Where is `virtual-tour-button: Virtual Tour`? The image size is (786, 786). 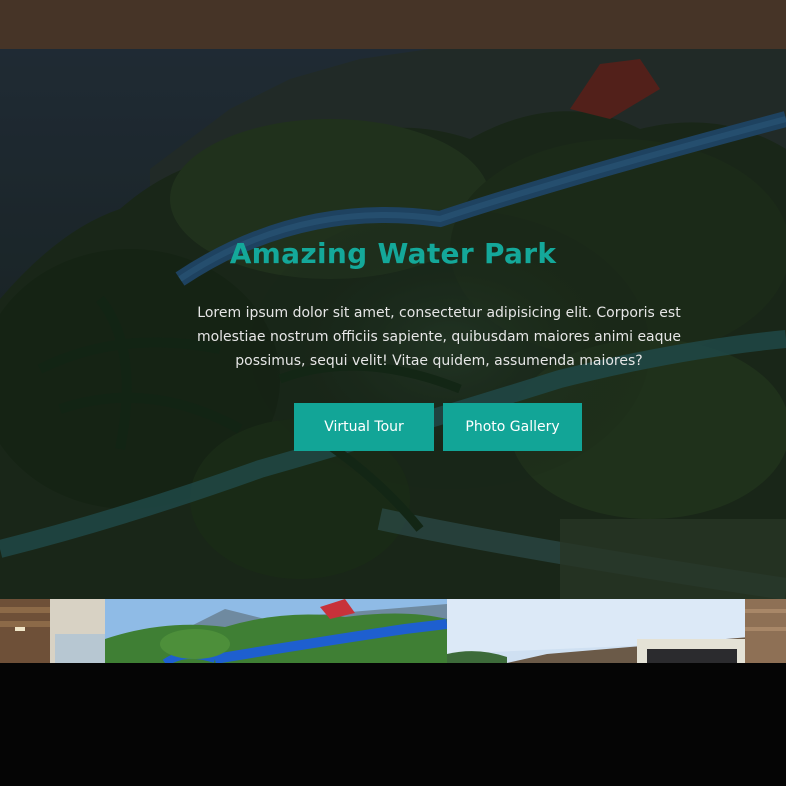
virtual-tour-button: Virtual Tour is located at coordinates (364, 427).